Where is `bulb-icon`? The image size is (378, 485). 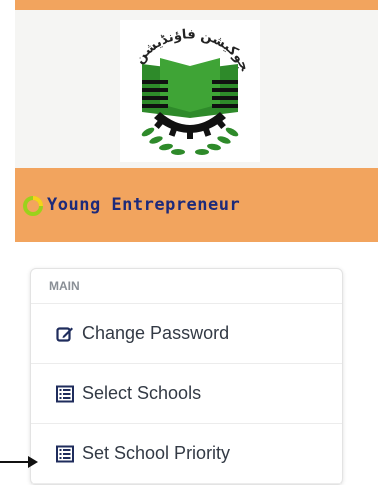 bulb-icon is located at coordinates (33, 206).